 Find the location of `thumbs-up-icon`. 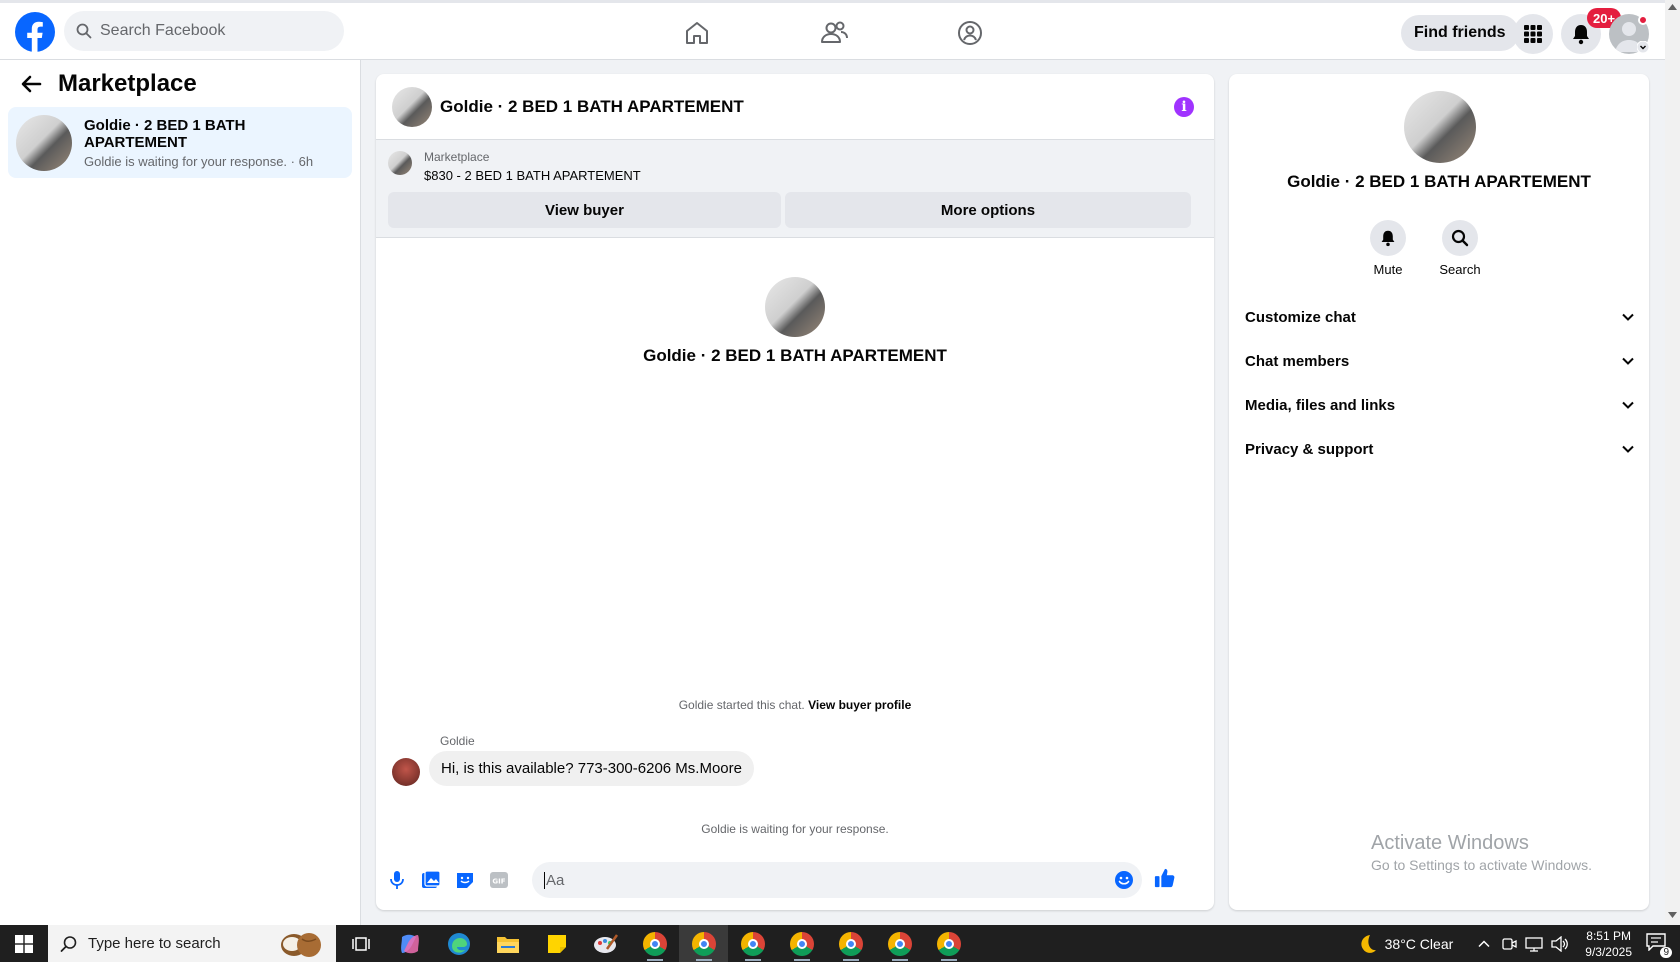

thumbs-up-icon is located at coordinates (1164, 878).